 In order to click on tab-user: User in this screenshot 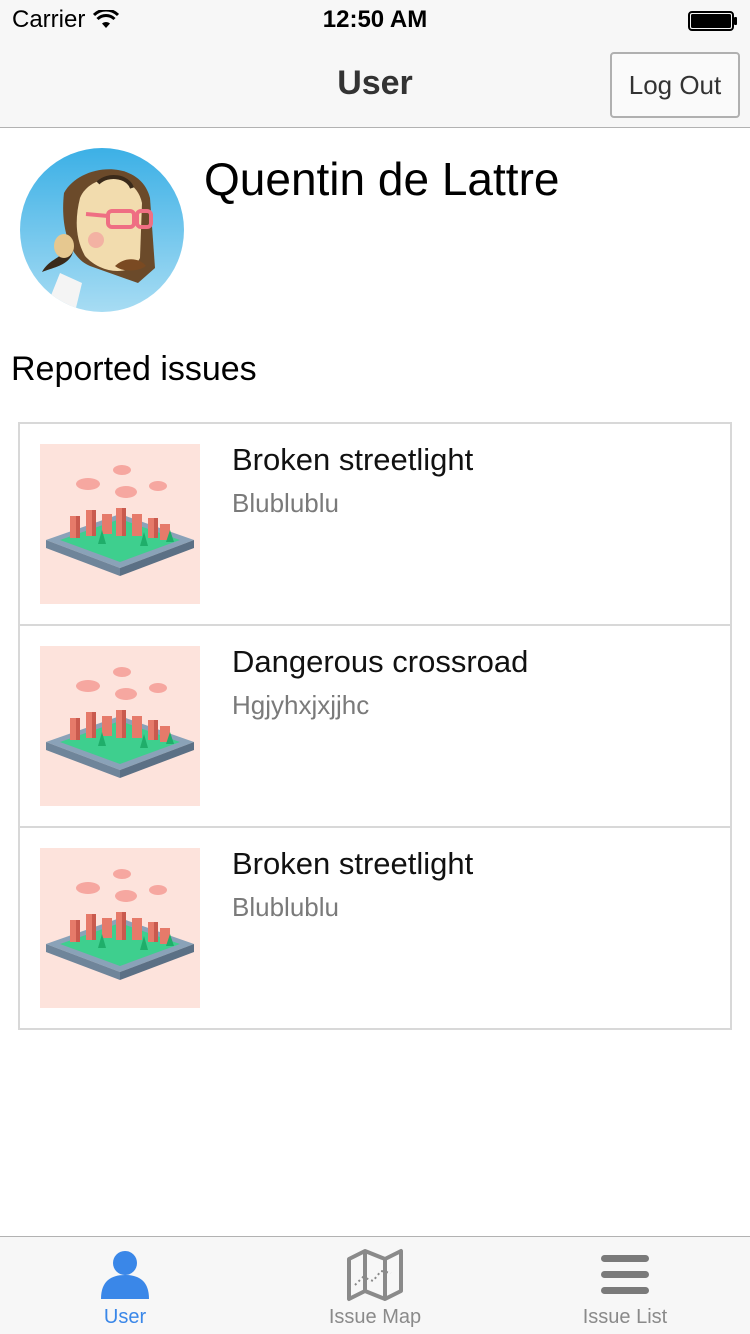, I will do `click(125, 1285)`.